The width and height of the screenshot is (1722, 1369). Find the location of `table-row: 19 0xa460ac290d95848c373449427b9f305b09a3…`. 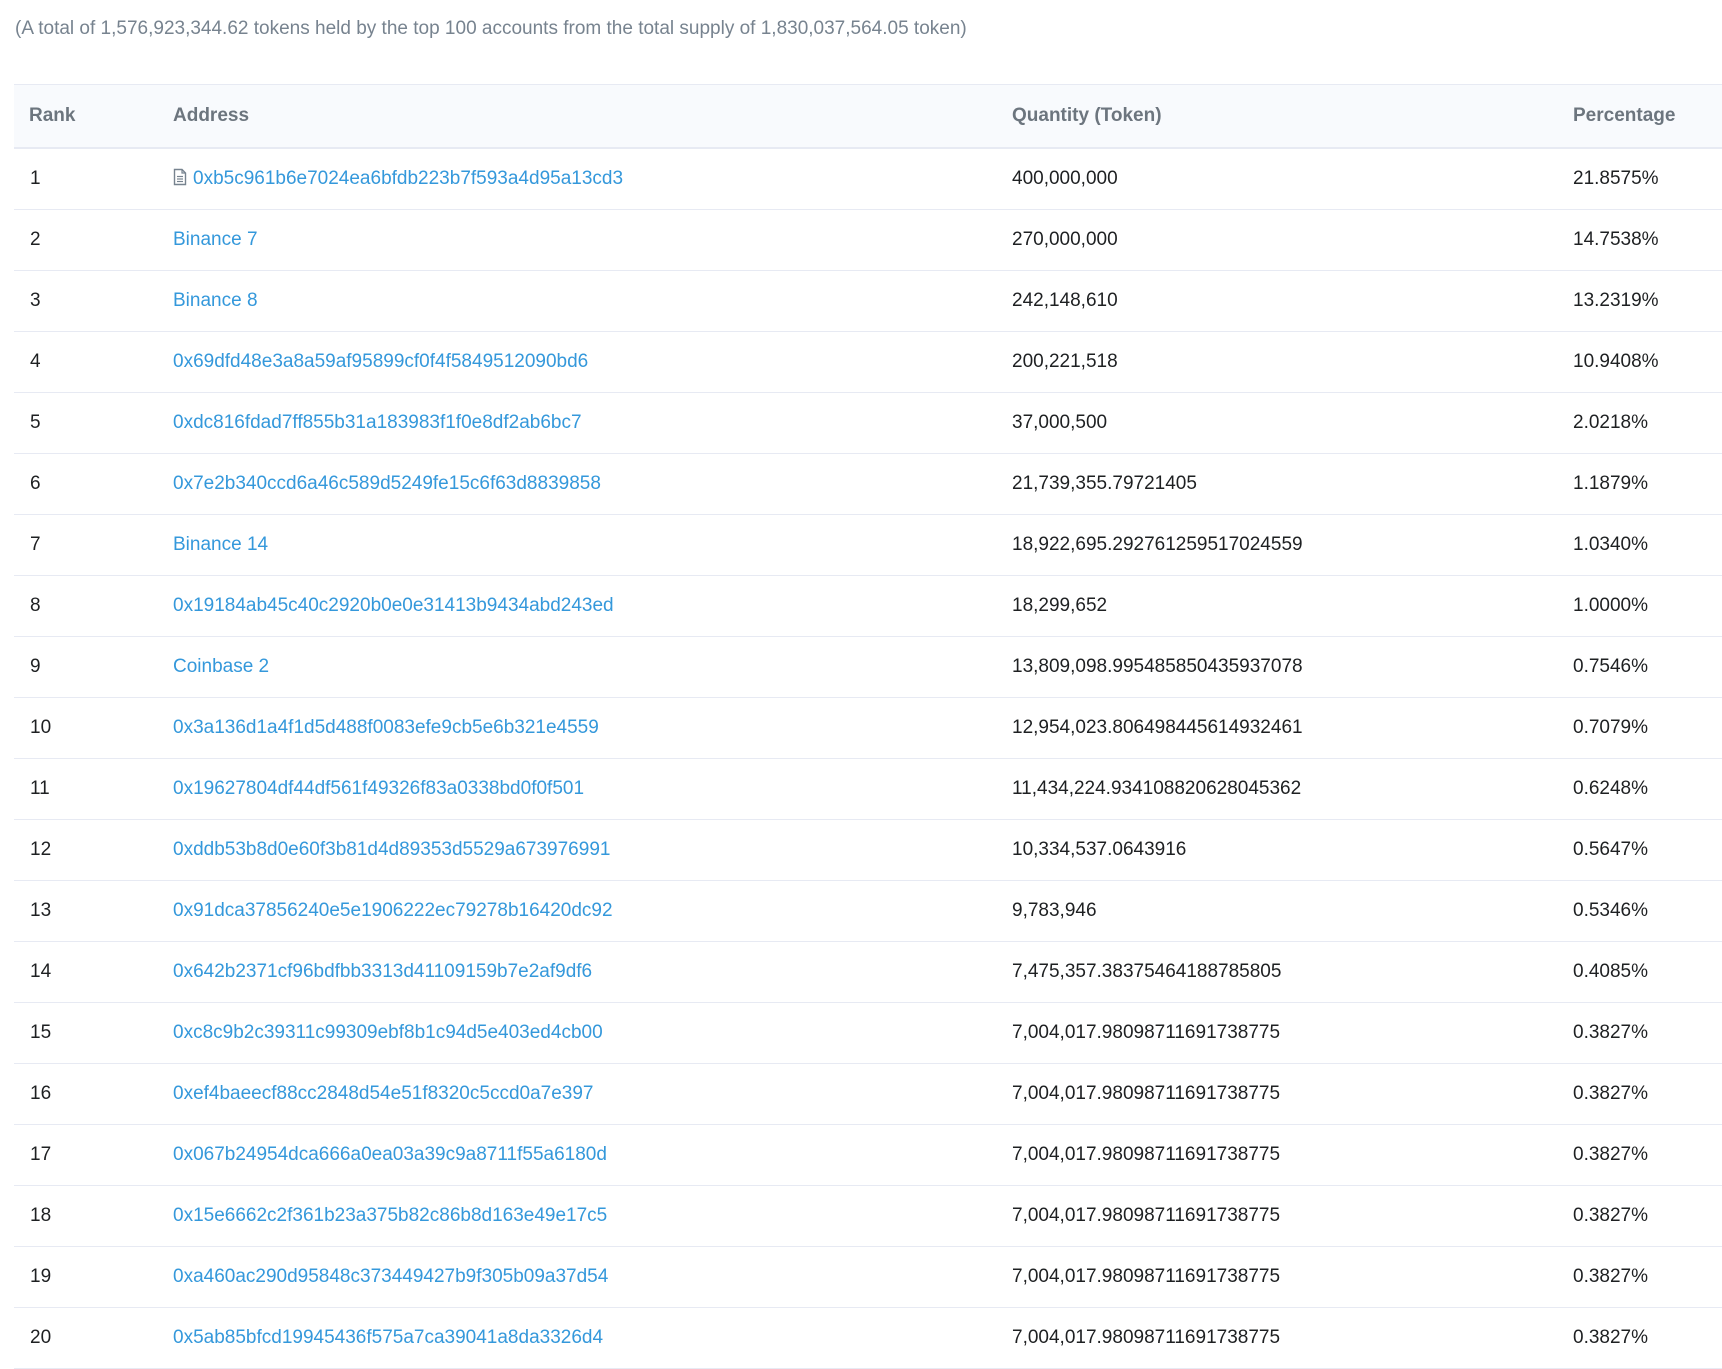

table-row: 19 0xa460ac290d95848c373449427b9f305b09a3… is located at coordinates (868, 1277).